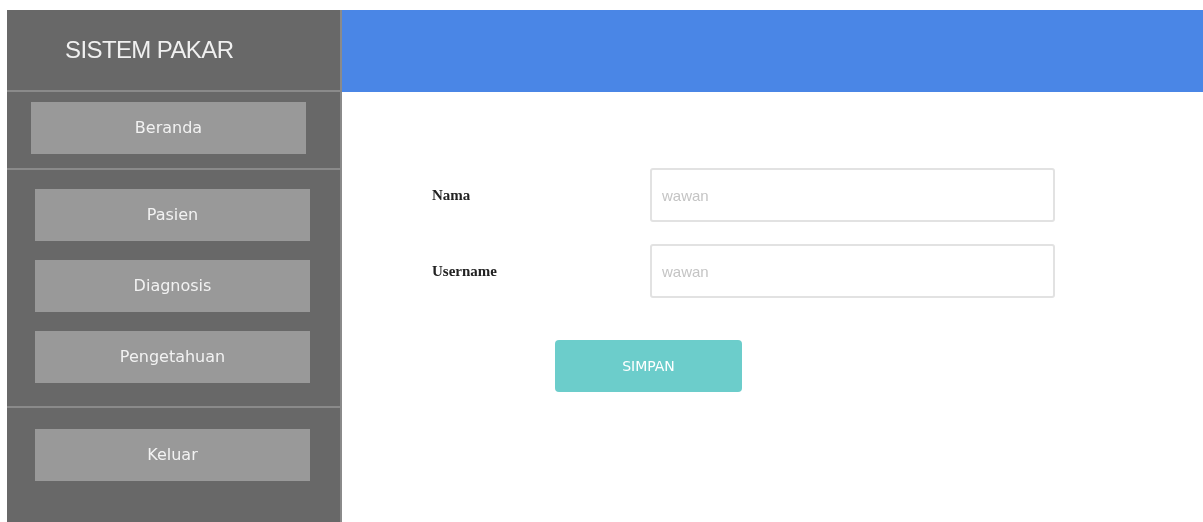 The image size is (1203, 522). What do you see at coordinates (168, 128) in the screenshot?
I see `nav-button: Beranda` at bounding box center [168, 128].